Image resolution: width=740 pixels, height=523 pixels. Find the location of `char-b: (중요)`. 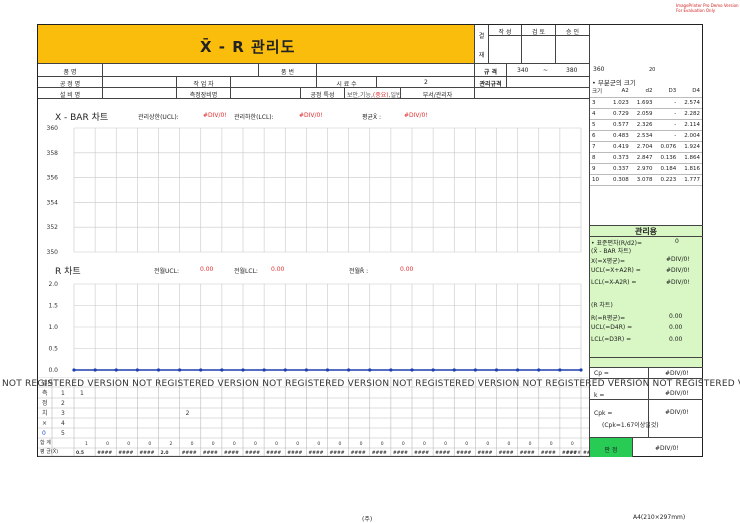

char-b: (중요) is located at coordinates (380, 95).